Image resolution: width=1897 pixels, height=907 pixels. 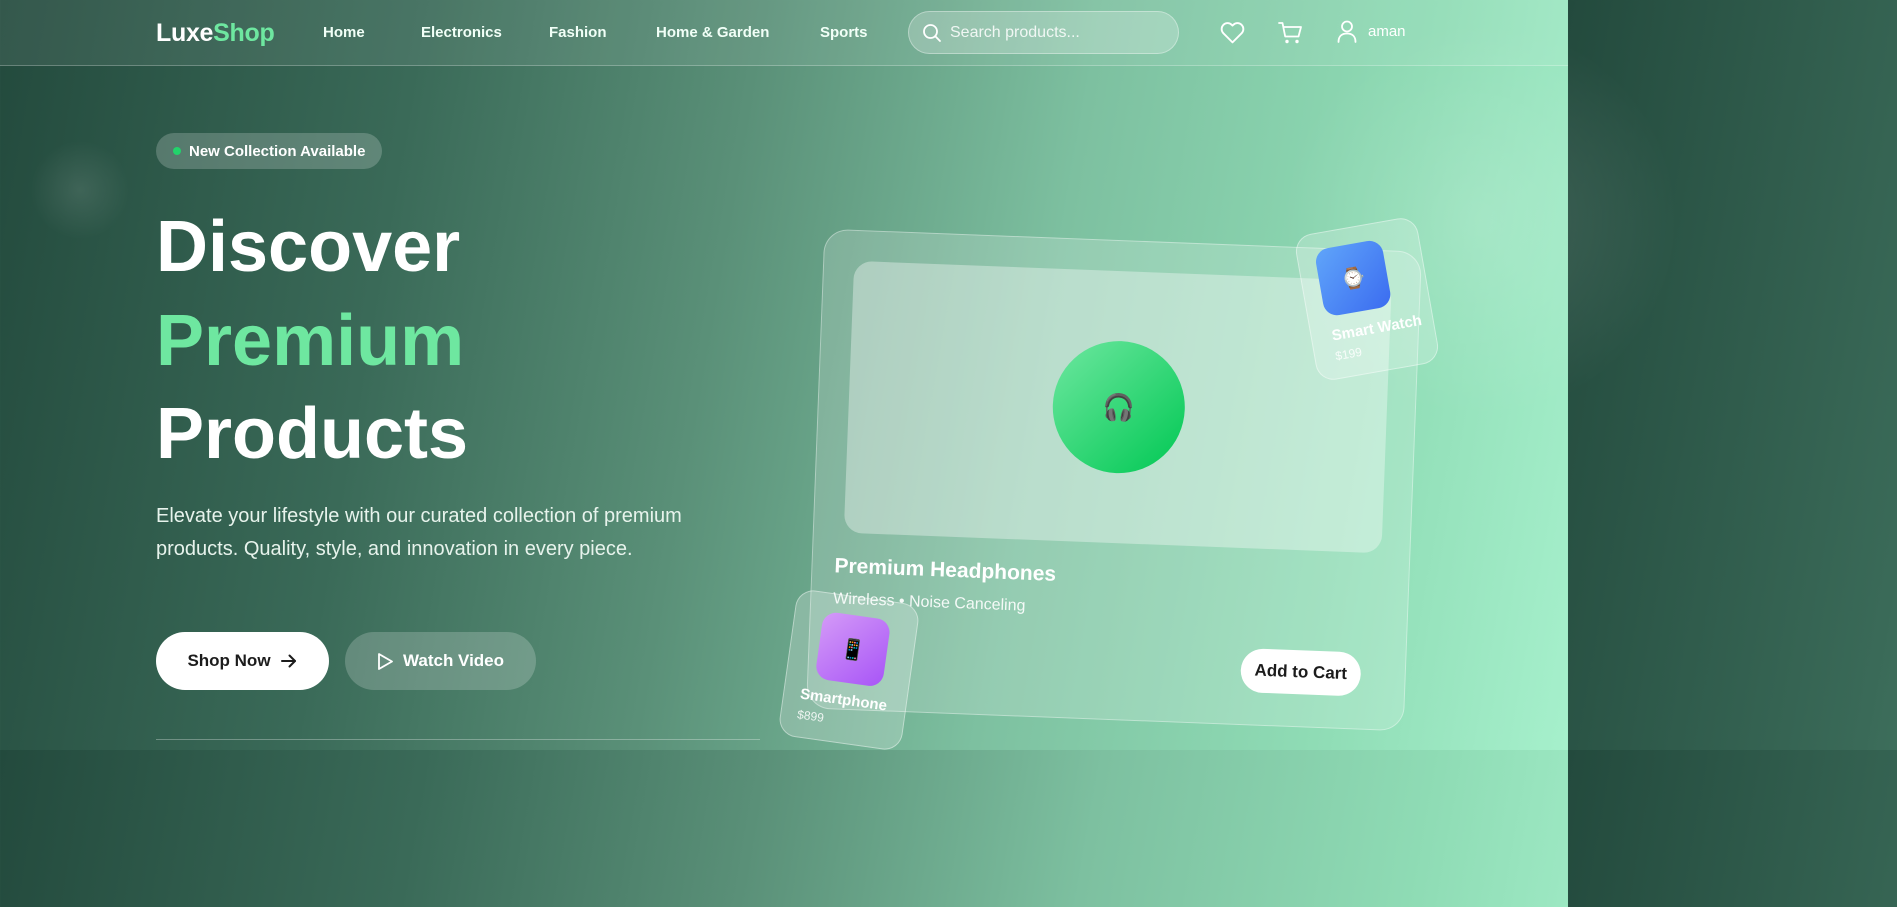 I want to click on hero-title-line1: Discover, so click(x=308, y=247).